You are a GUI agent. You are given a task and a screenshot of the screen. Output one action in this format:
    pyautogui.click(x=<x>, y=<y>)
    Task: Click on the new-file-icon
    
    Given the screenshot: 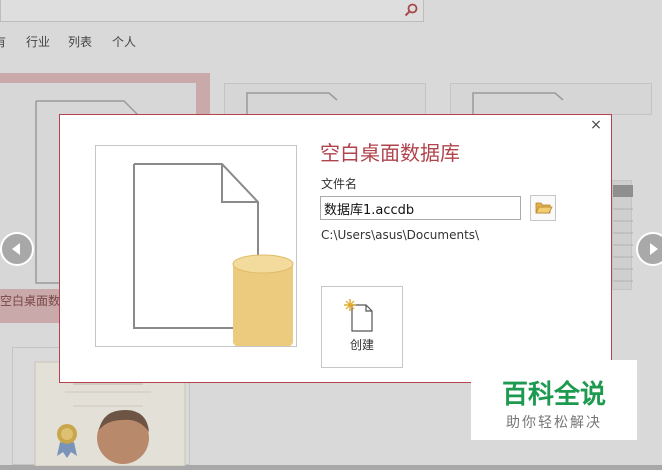 What is the action you would take?
    pyautogui.click(x=358, y=315)
    